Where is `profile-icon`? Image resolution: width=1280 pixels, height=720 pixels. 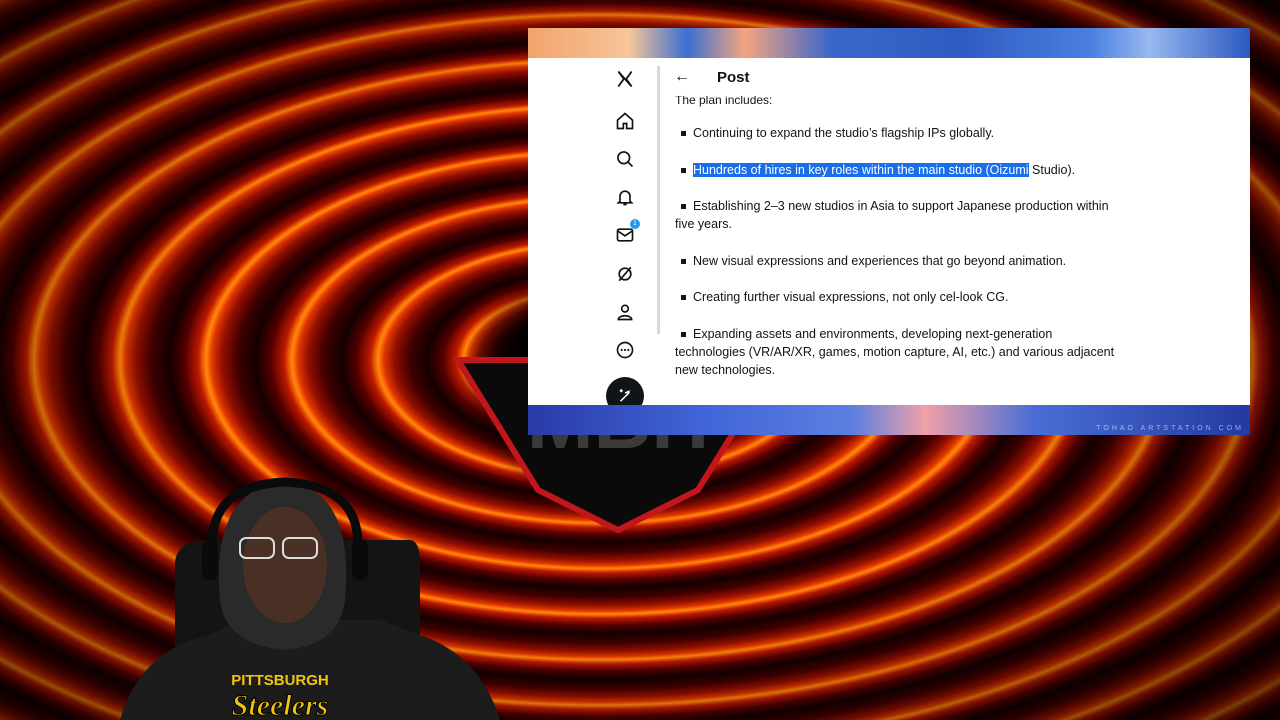 profile-icon is located at coordinates (625, 312).